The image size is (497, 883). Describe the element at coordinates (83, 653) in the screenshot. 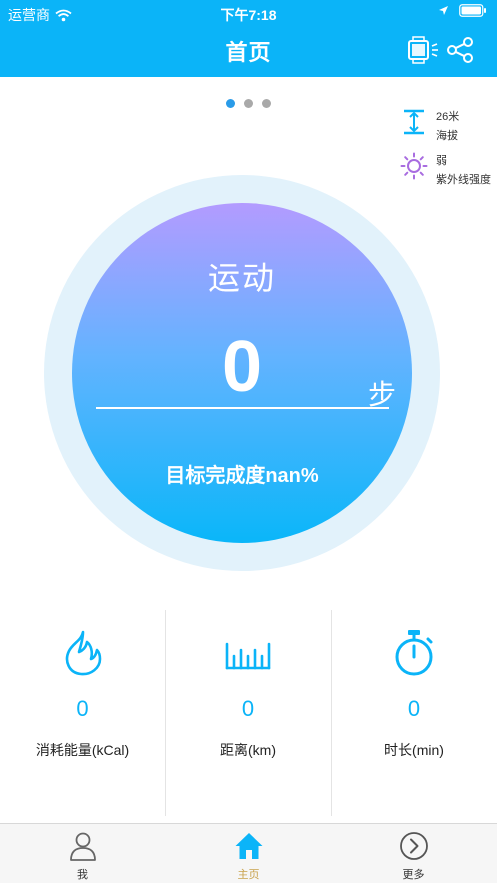

I see `flame-icon` at that location.